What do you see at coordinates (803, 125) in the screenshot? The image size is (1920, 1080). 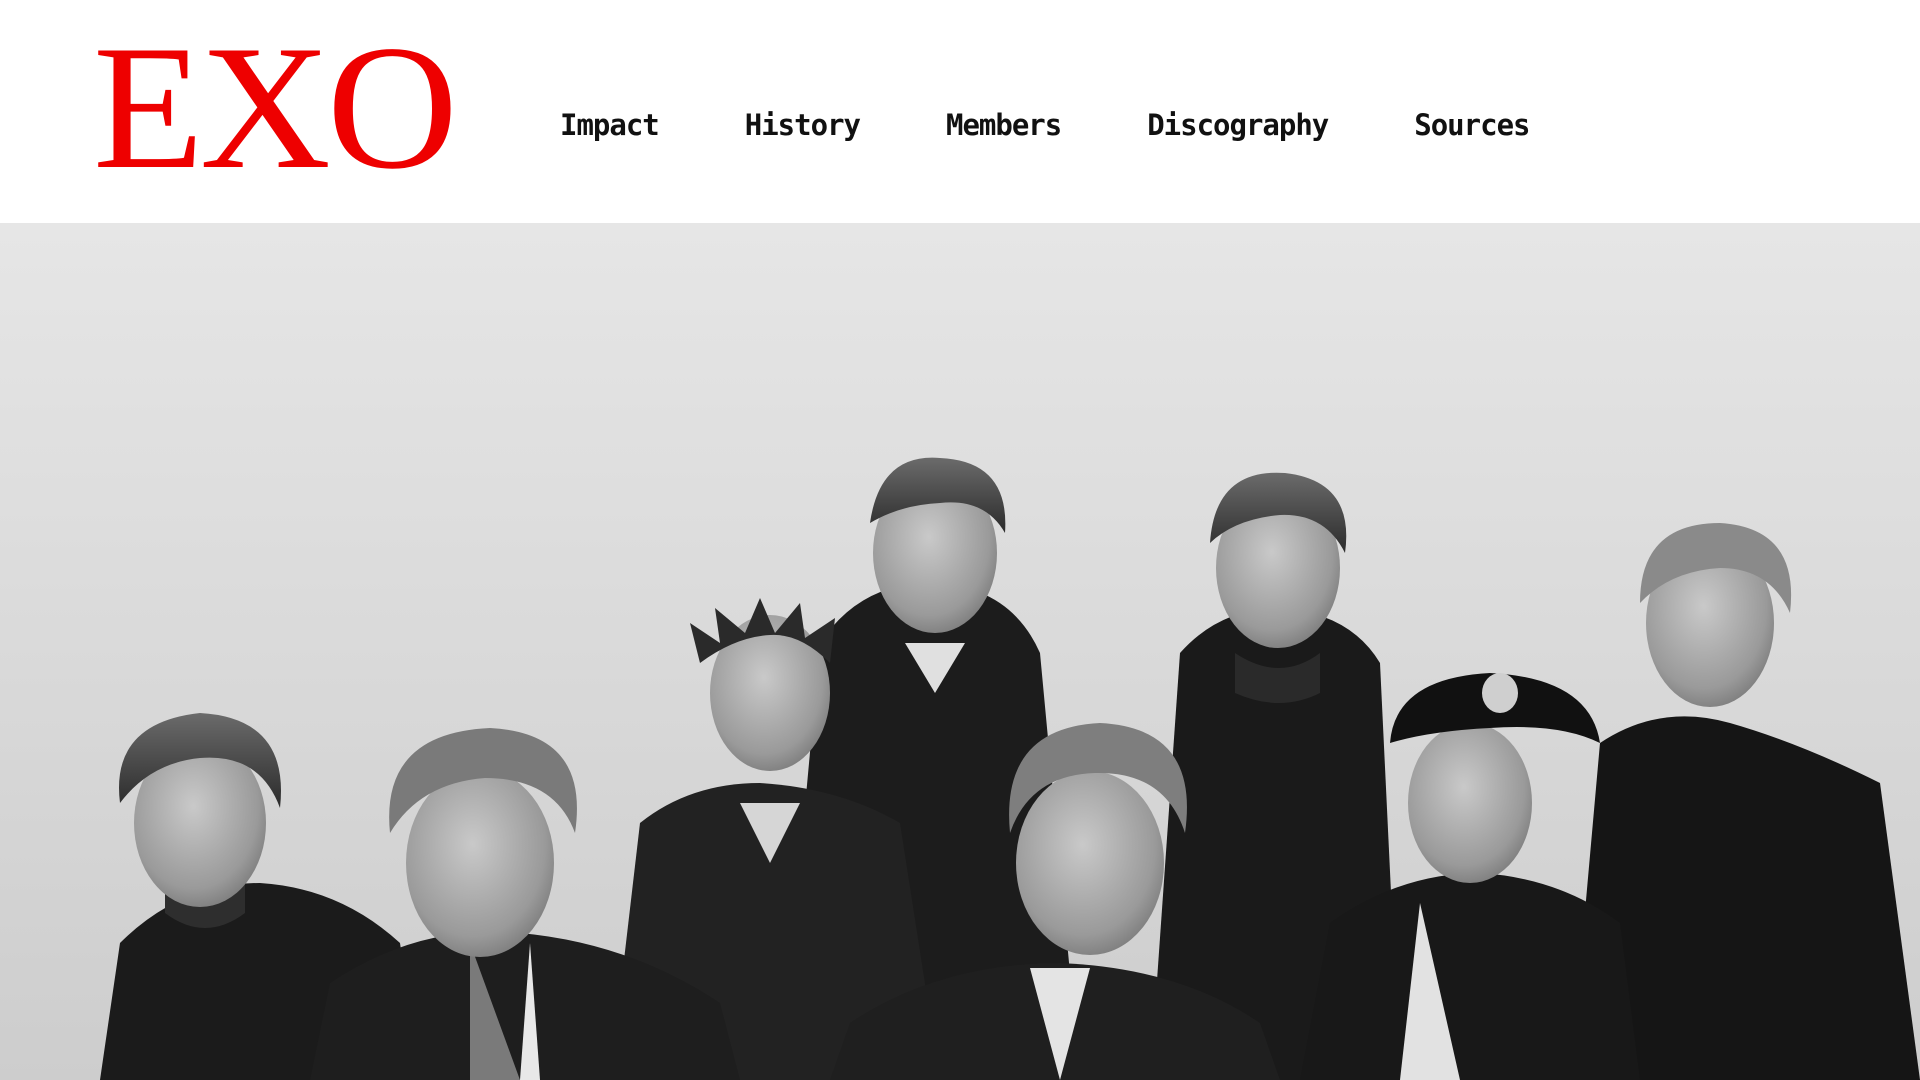 I see `nav-item-history: History` at bounding box center [803, 125].